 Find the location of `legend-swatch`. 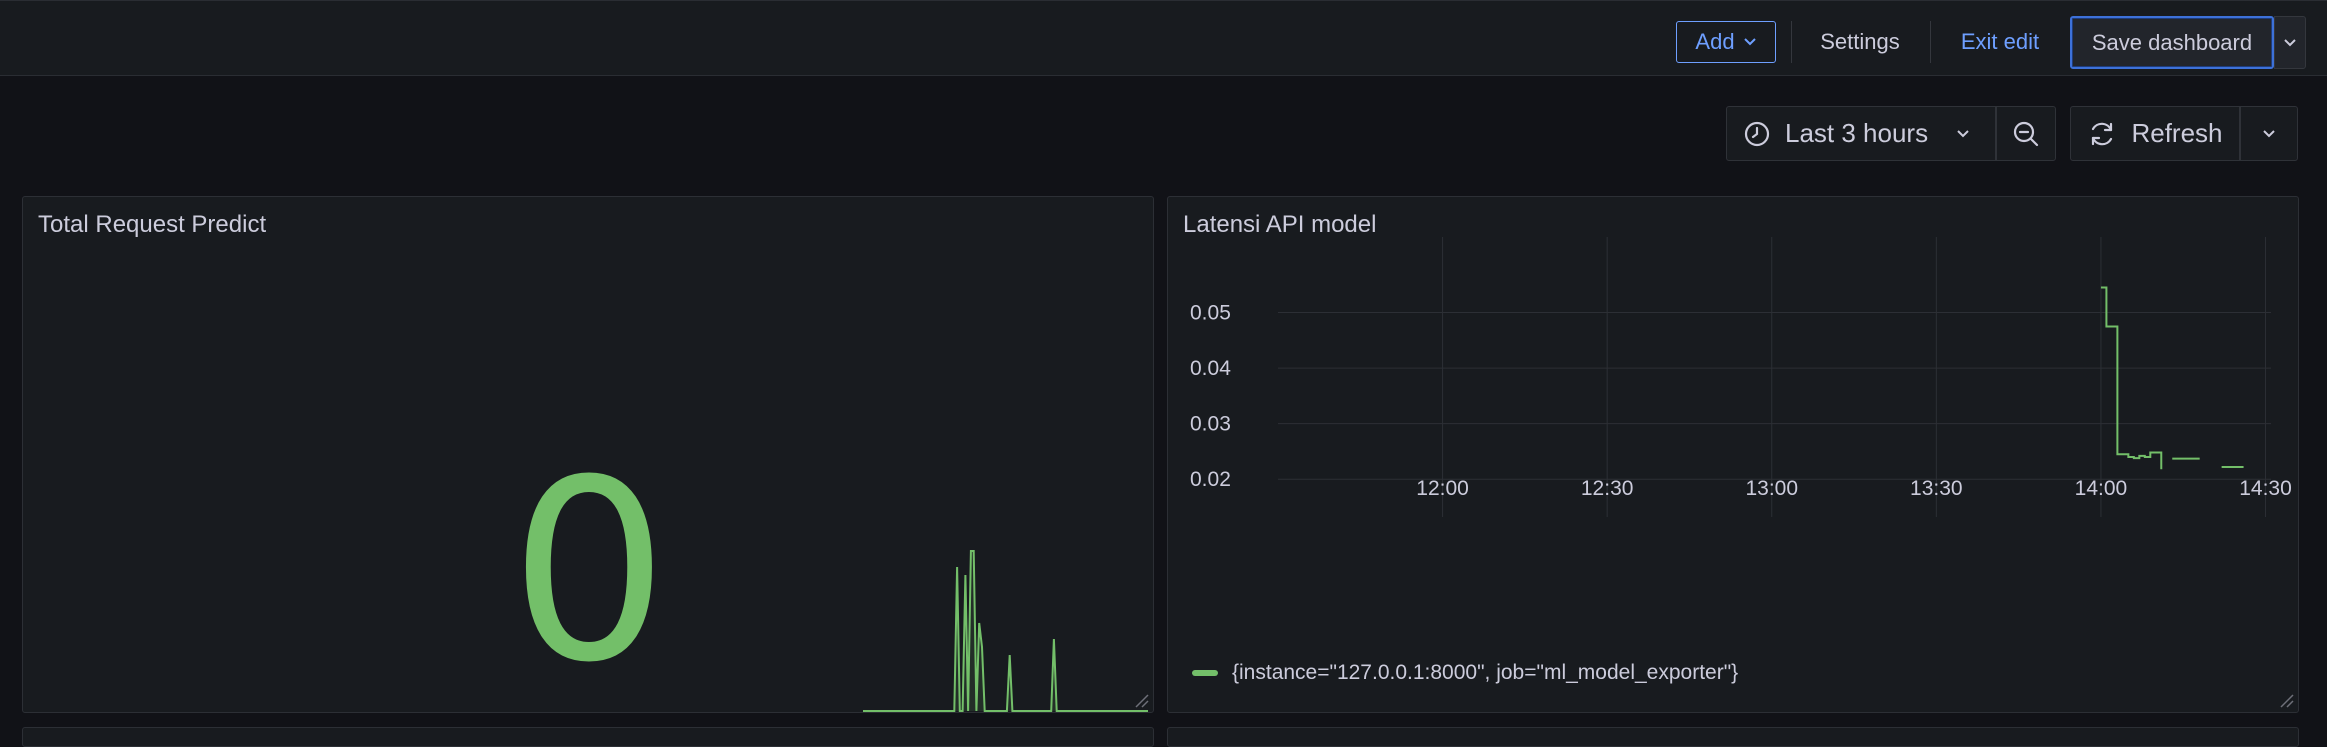

legend-swatch is located at coordinates (1205, 673).